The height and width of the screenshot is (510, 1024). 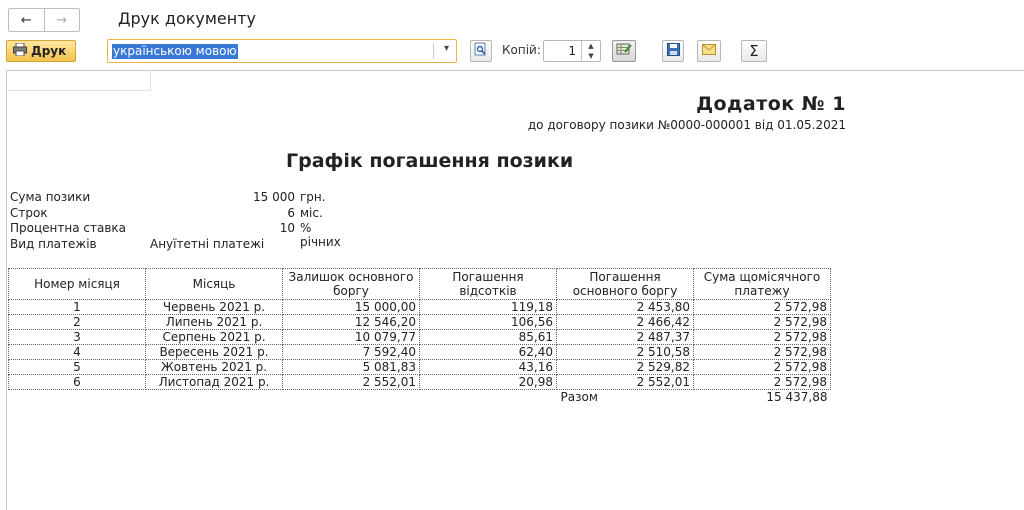 What do you see at coordinates (488, 367) in the screenshot?
I see `cell-interest: 43,16` at bounding box center [488, 367].